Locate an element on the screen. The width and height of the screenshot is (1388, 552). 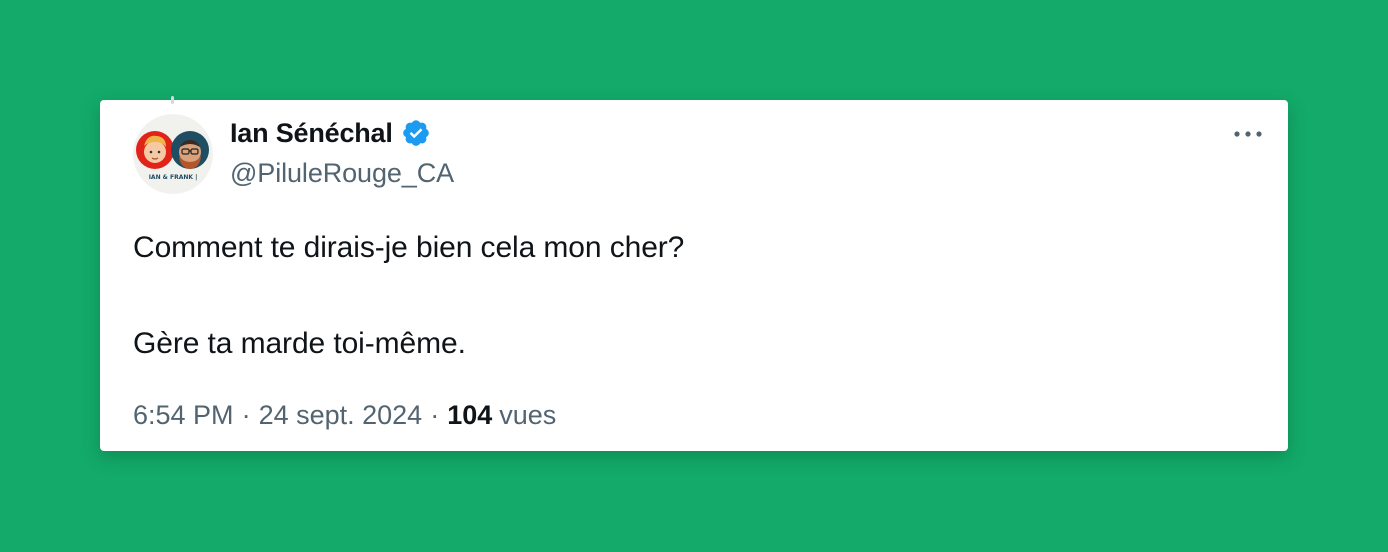
more-options-icon is located at coordinates (1248, 134).